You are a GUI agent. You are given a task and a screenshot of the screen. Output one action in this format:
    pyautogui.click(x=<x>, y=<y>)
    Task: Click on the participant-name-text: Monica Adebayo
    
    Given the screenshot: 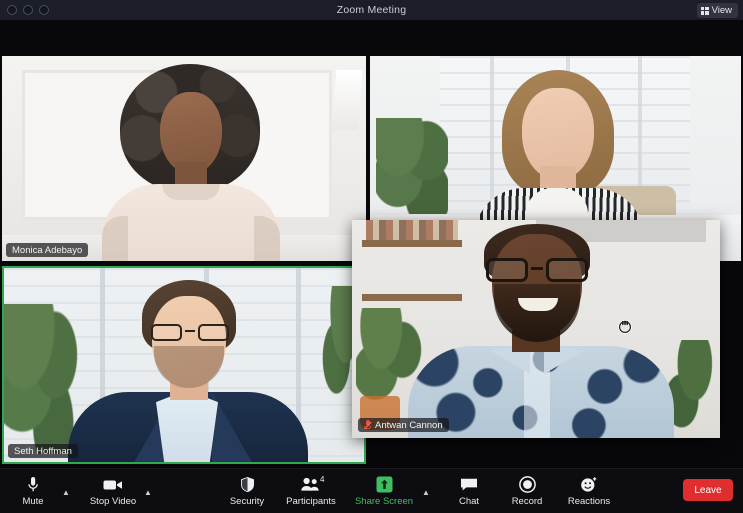 What is the action you would take?
    pyautogui.click(x=47, y=250)
    